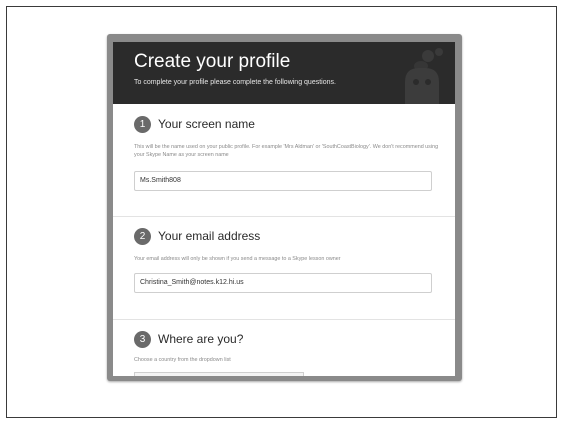 The image size is (563, 424). Describe the element at coordinates (212, 61) in the screenshot. I see `page-title: Create your profile` at that location.